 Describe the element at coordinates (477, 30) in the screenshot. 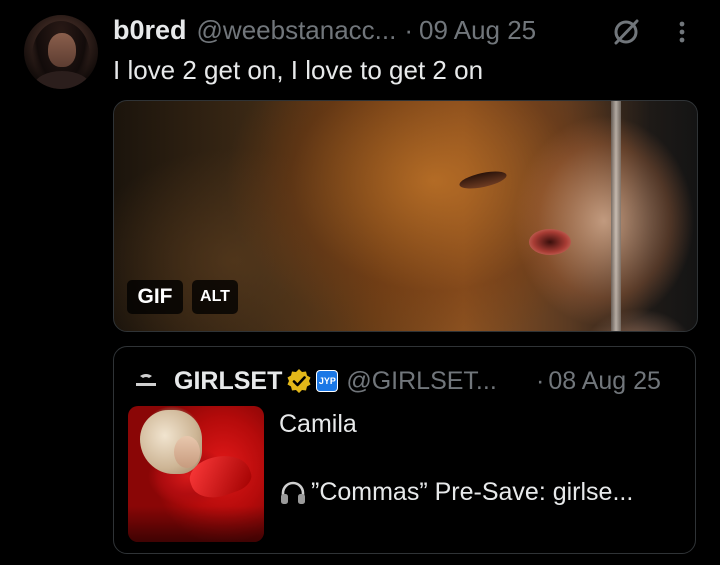

I see `post-date: 09 Aug 25` at that location.